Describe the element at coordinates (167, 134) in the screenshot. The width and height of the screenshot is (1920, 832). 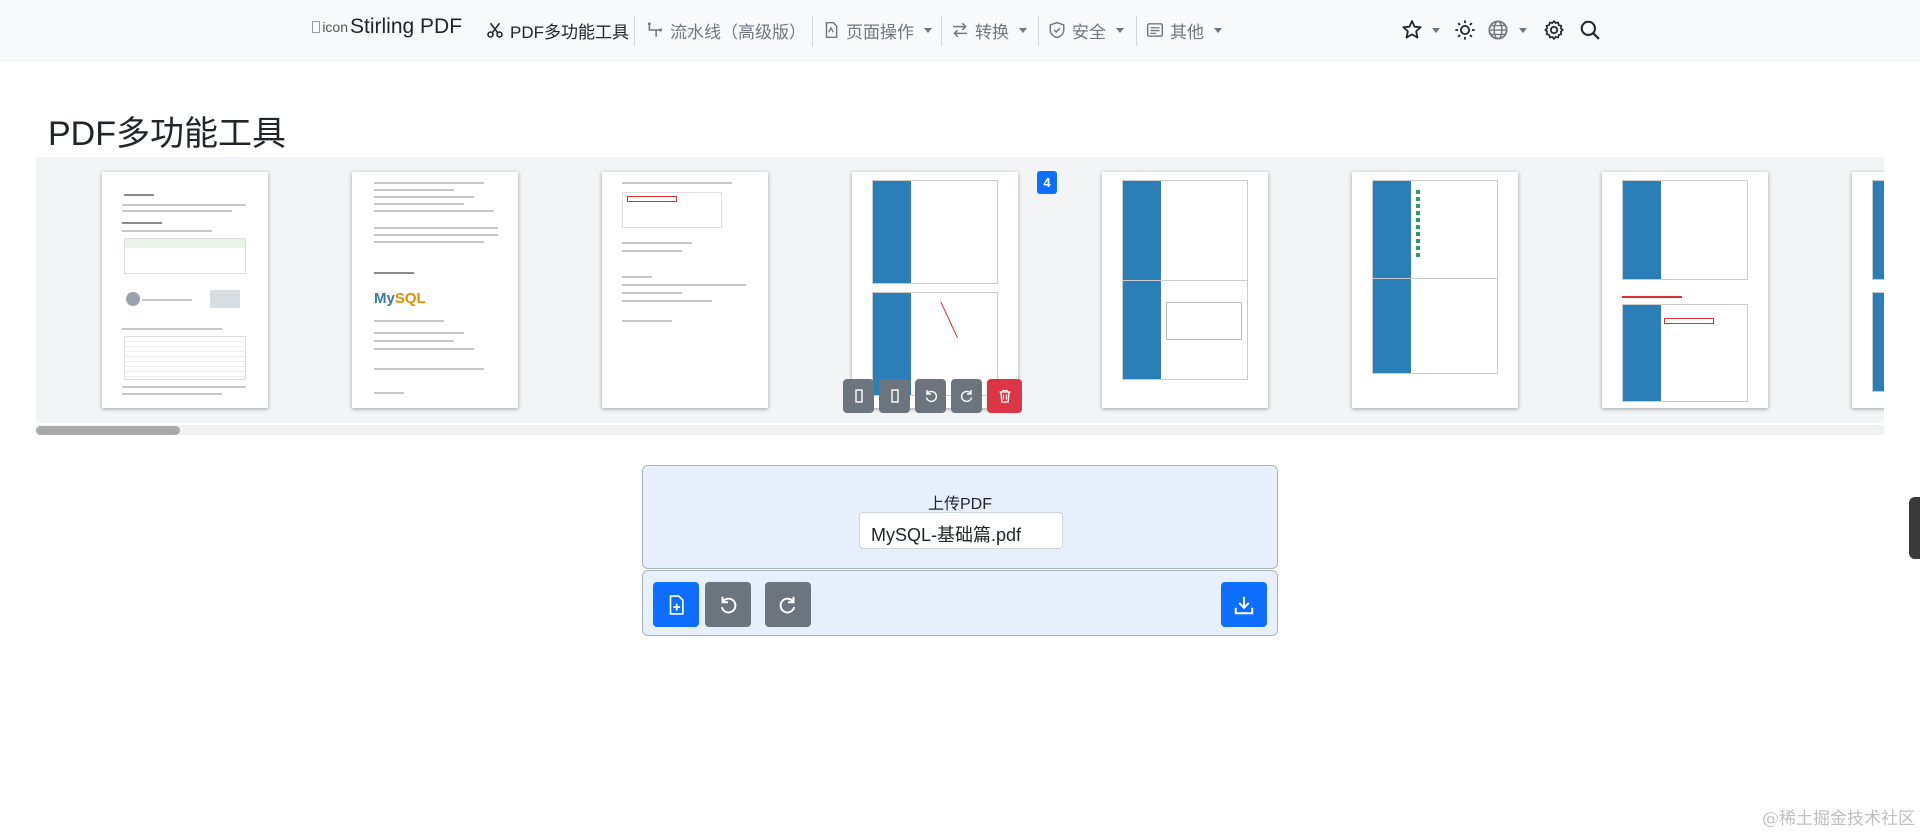
I see `page-title: PDF多功能工具` at that location.